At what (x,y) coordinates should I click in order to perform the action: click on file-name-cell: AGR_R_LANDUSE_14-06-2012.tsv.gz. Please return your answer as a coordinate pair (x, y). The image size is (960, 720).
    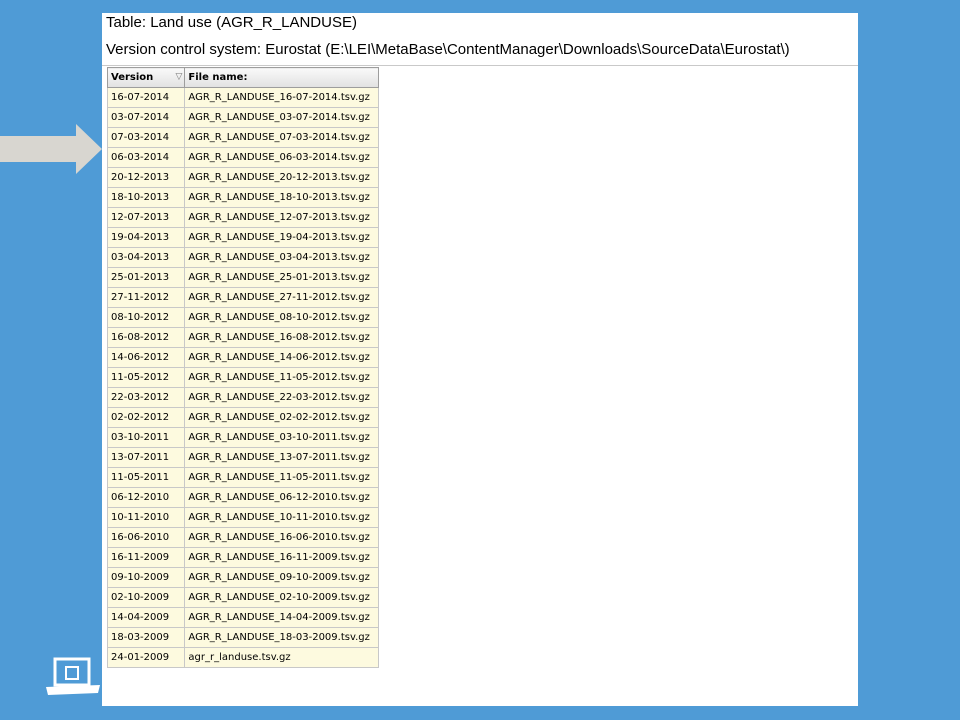
    Looking at the image, I should click on (281, 357).